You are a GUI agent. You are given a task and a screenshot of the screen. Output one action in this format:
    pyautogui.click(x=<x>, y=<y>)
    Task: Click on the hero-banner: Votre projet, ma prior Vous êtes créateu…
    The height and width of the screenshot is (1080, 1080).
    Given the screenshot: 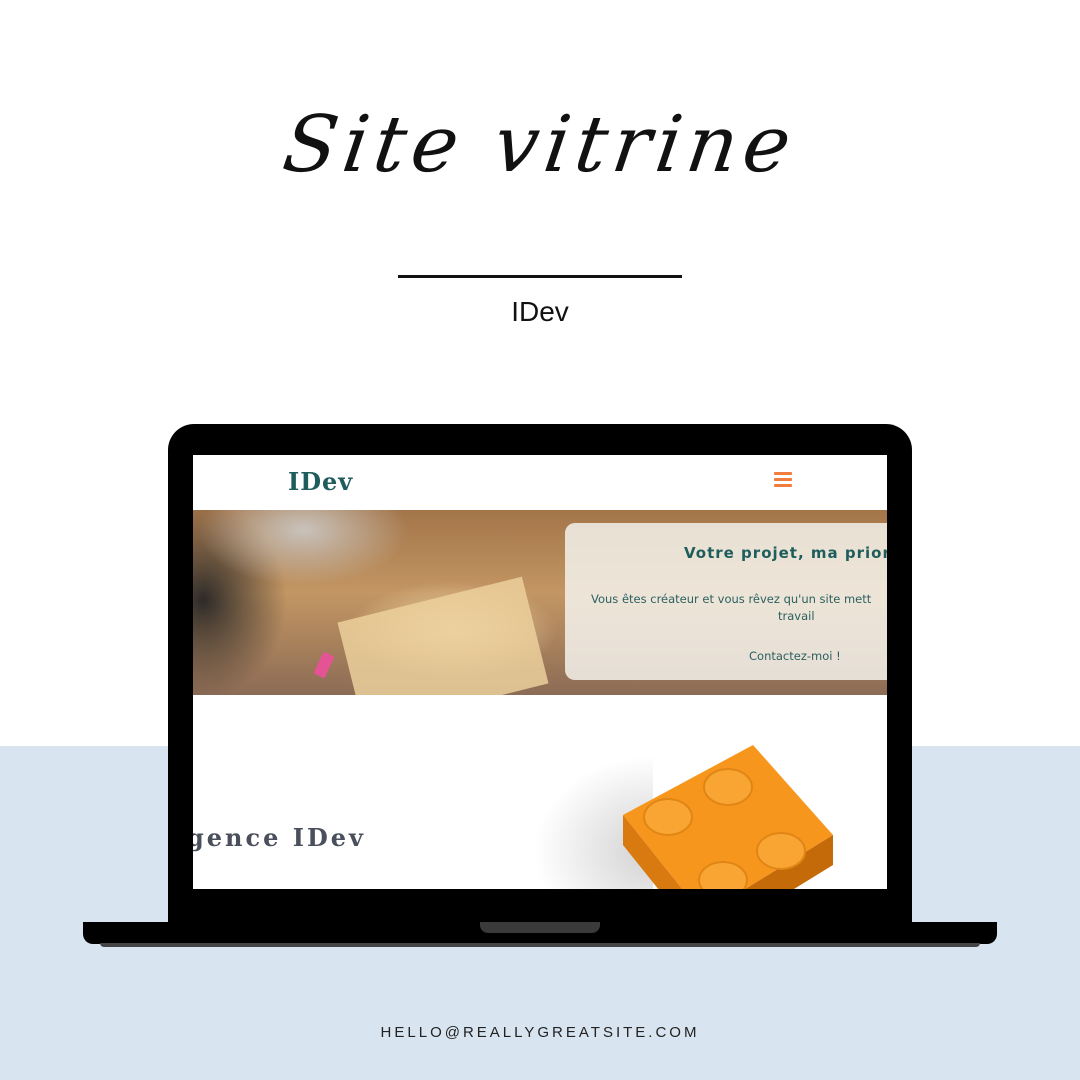 What is the action you would take?
    pyautogui.click(x=540, y=602)
    